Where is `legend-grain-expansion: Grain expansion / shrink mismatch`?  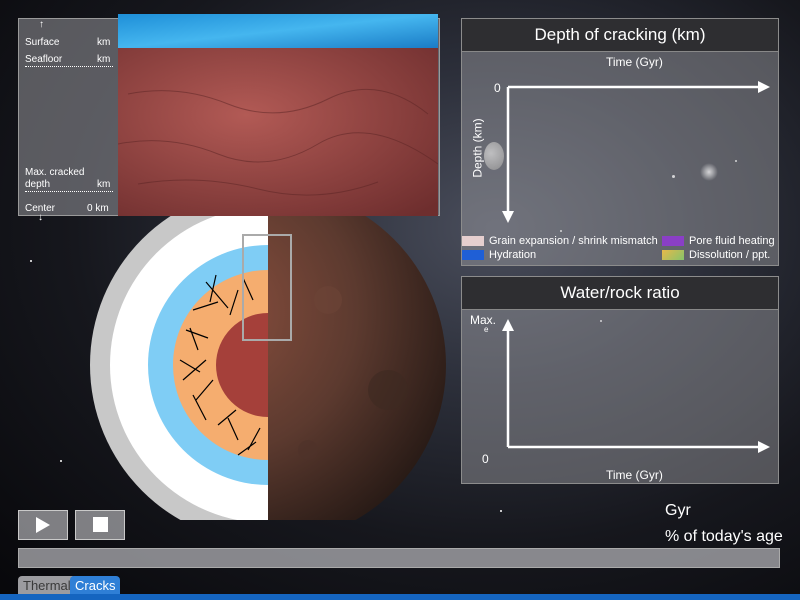
legend-grain-expansion: Grain expansion / shrink mismatch is located at coordinates (560, 241).